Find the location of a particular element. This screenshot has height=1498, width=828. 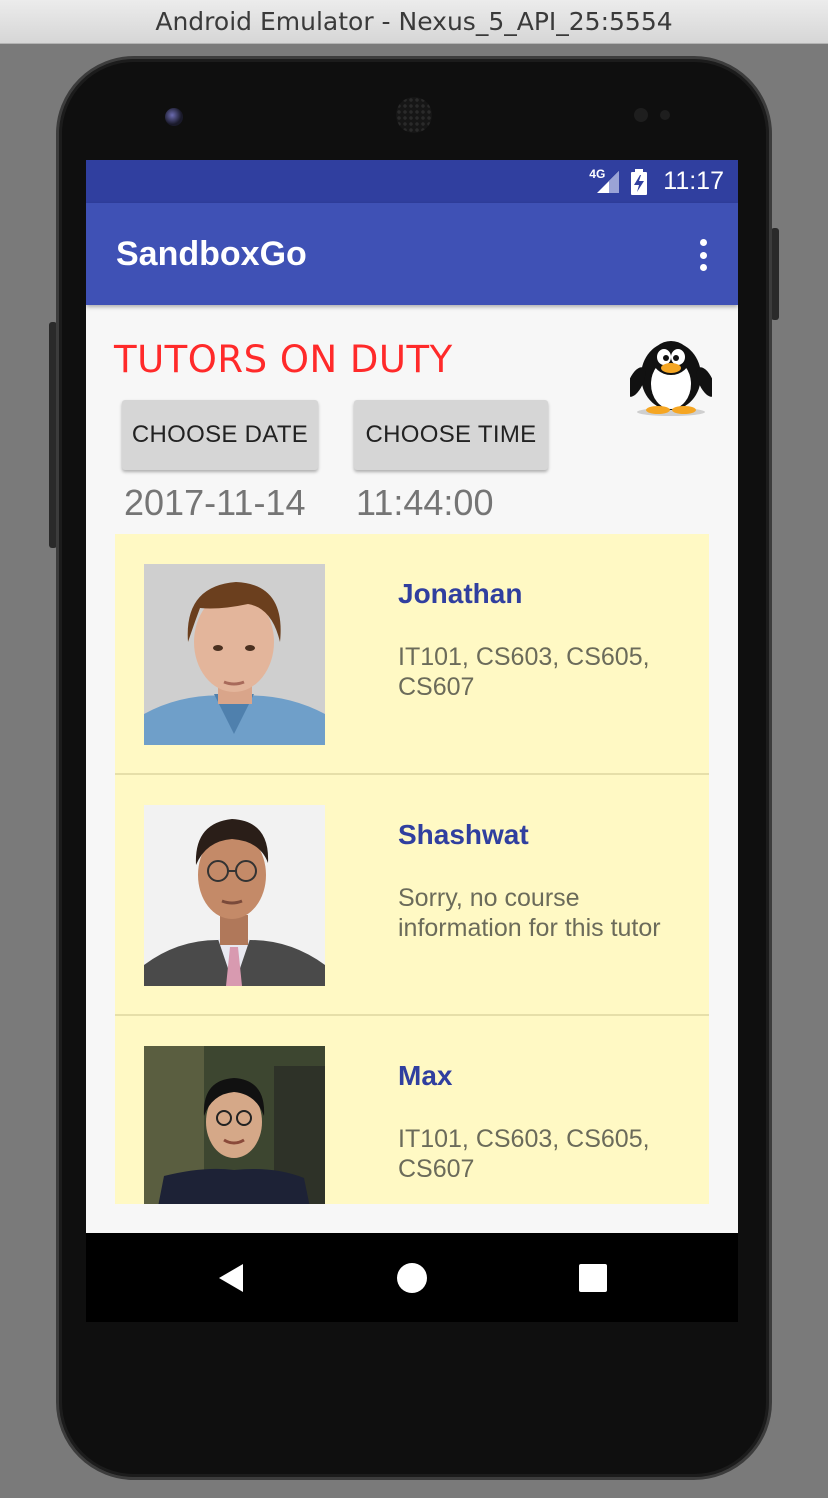

tutor-name: Jonathan is located at coordinates (460, 593).